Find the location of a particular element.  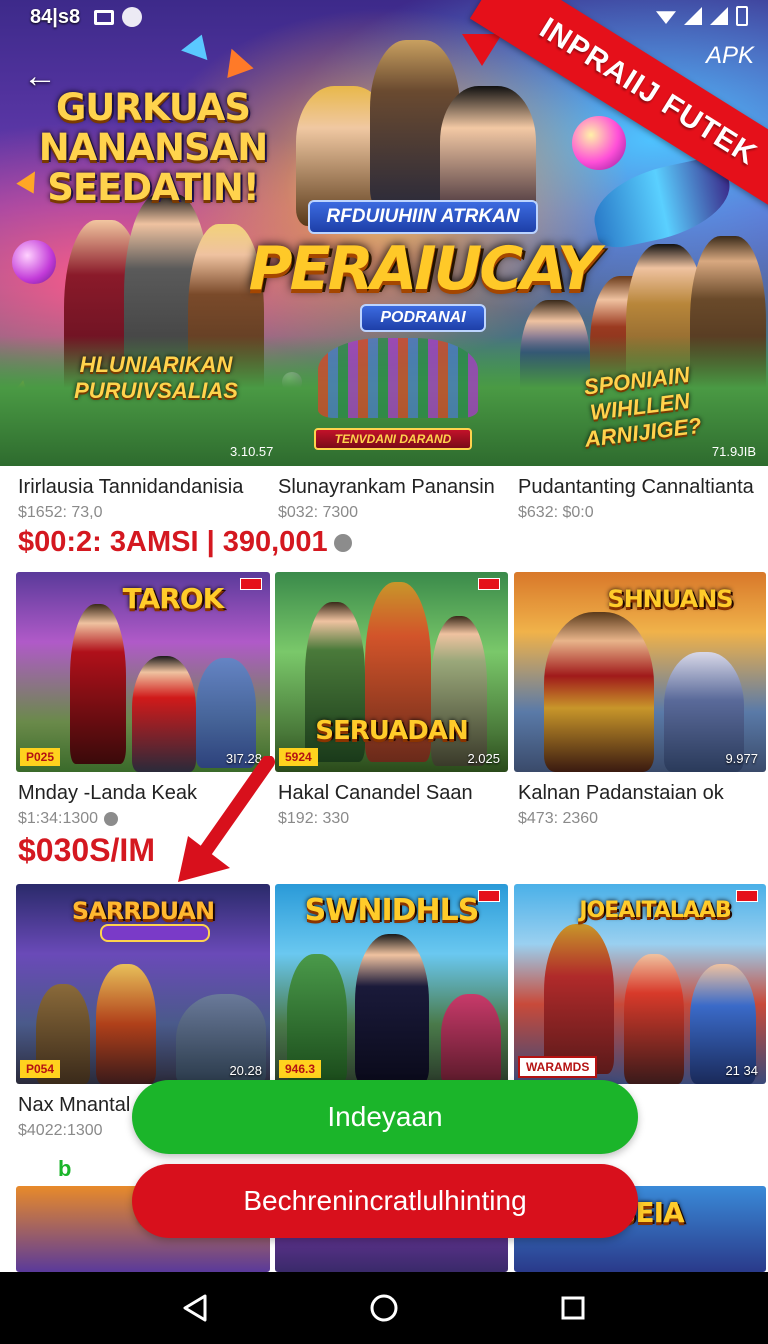

app-title: Pudantanting Cannaltianta is located at coordinates (636, 487).